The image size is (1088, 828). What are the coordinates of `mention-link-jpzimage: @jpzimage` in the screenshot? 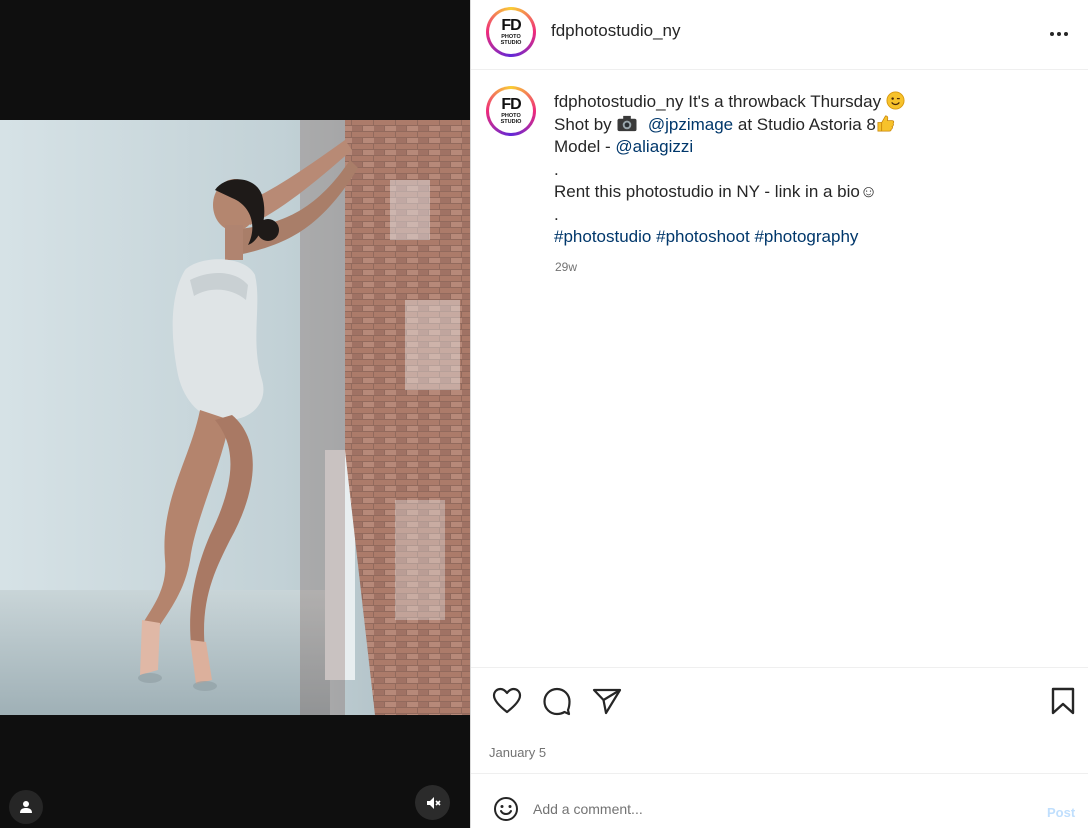 It's located at (690, 124).